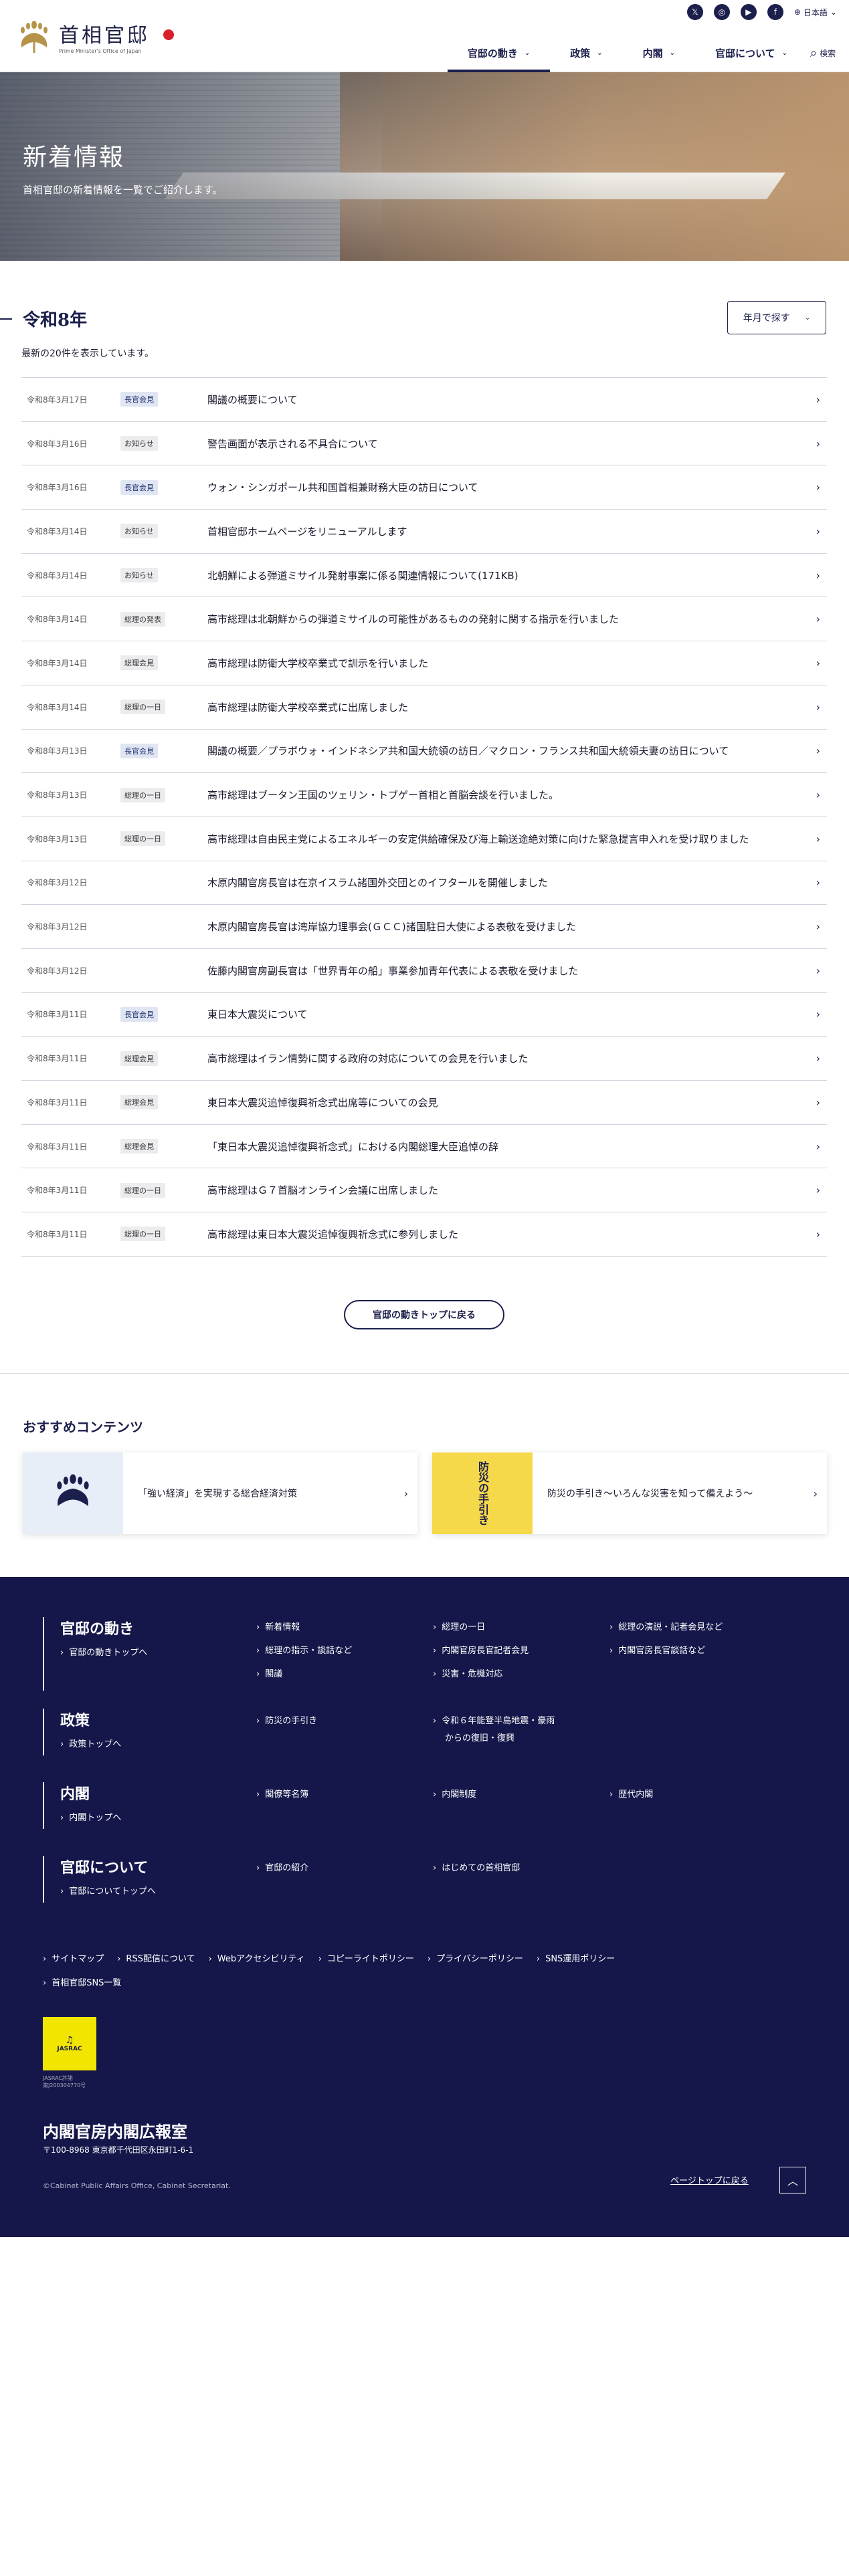  What do you see at coordinates (494, 1720) in the screenshot?
I see `footer-link: 令和６年能登半島地震・豪雨` at bounding box center [494, 1720].